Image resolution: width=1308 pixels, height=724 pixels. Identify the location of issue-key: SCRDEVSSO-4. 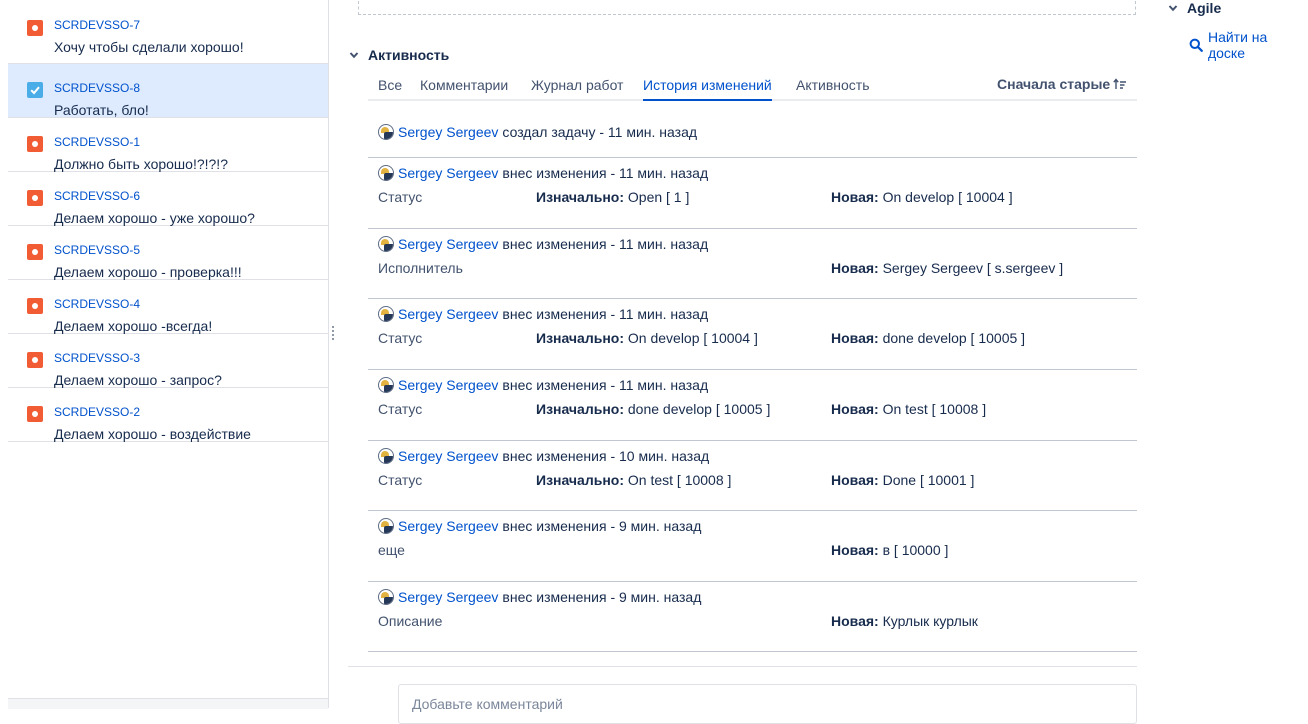
(97, 304).